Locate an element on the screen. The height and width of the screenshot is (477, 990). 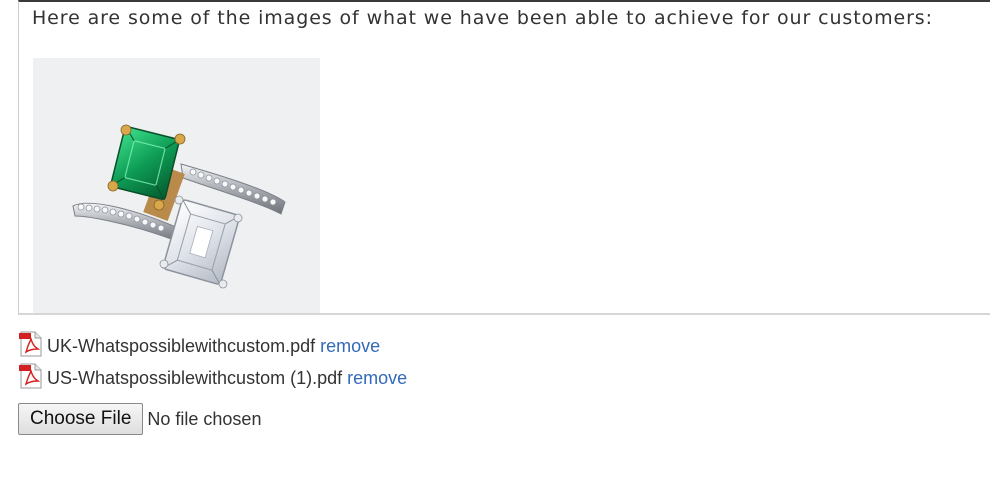
attachment-item: UK-Whatspossiblewithcustom.pdf remove is located at coordinates (212, 347).